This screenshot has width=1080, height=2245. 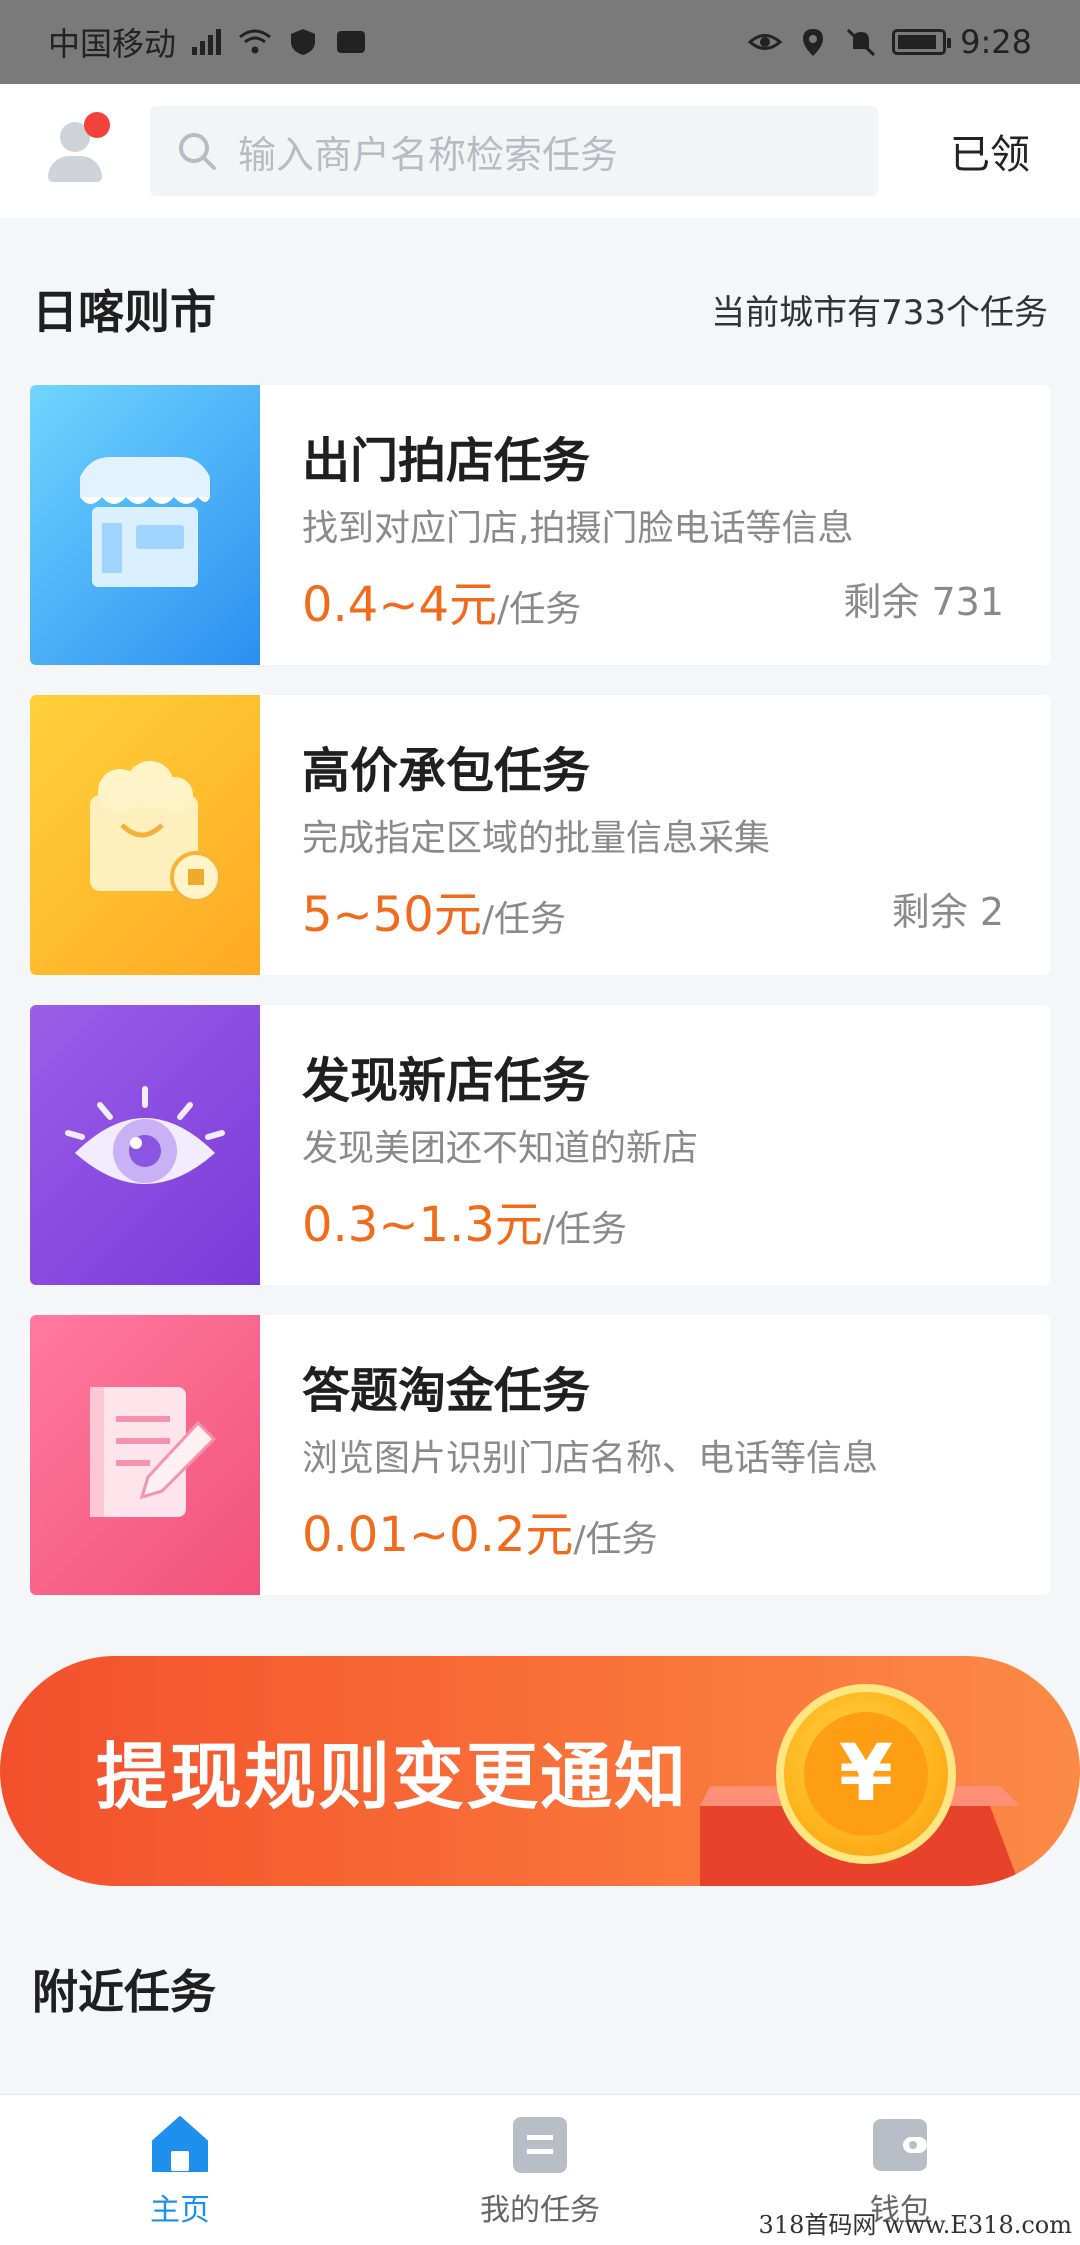 I want to click on top-header: 输入商户名称检索任务 已领, so click(x=540, y=151).